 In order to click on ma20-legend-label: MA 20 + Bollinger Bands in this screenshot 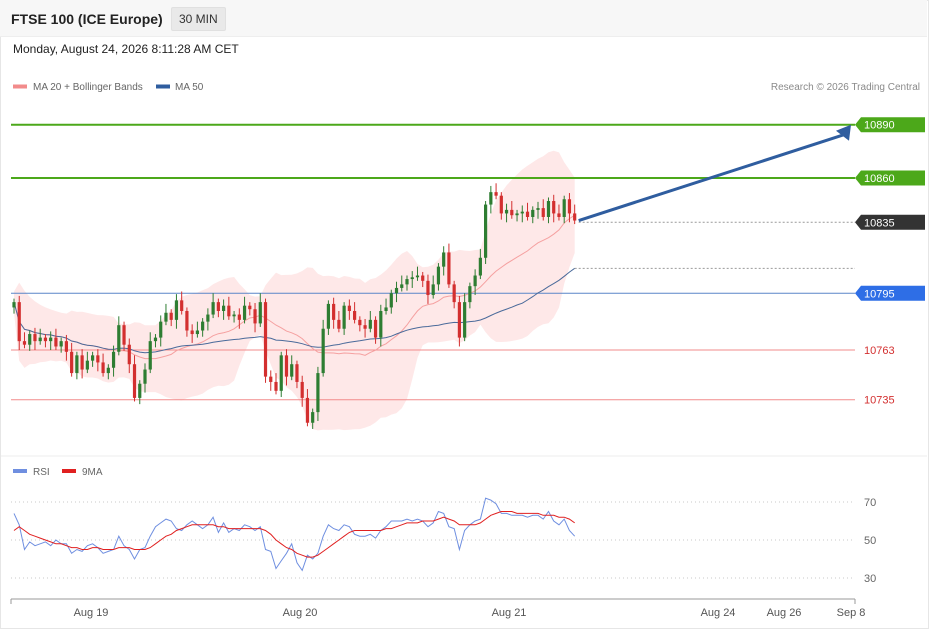, I will do `click(88, 87)`.